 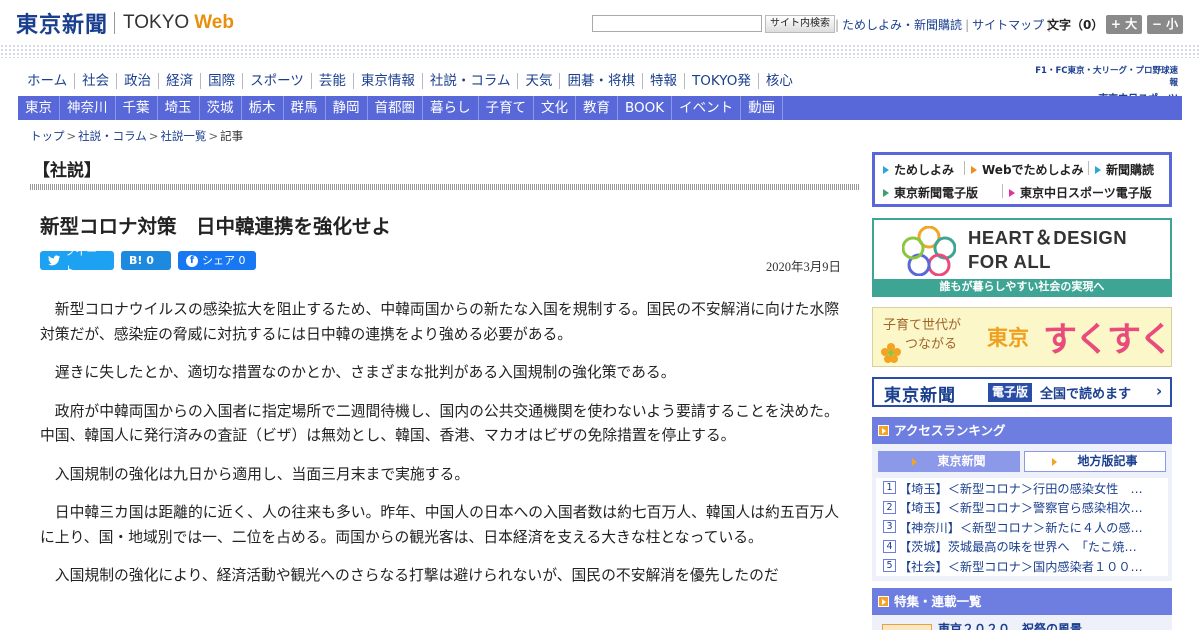 What do you see at coordinates (1022, 392) in the screenshot?
I see `digital-edition-banner: 東京新聞 電子版 全国で読めます ›` at bounding box center [1022, 392].